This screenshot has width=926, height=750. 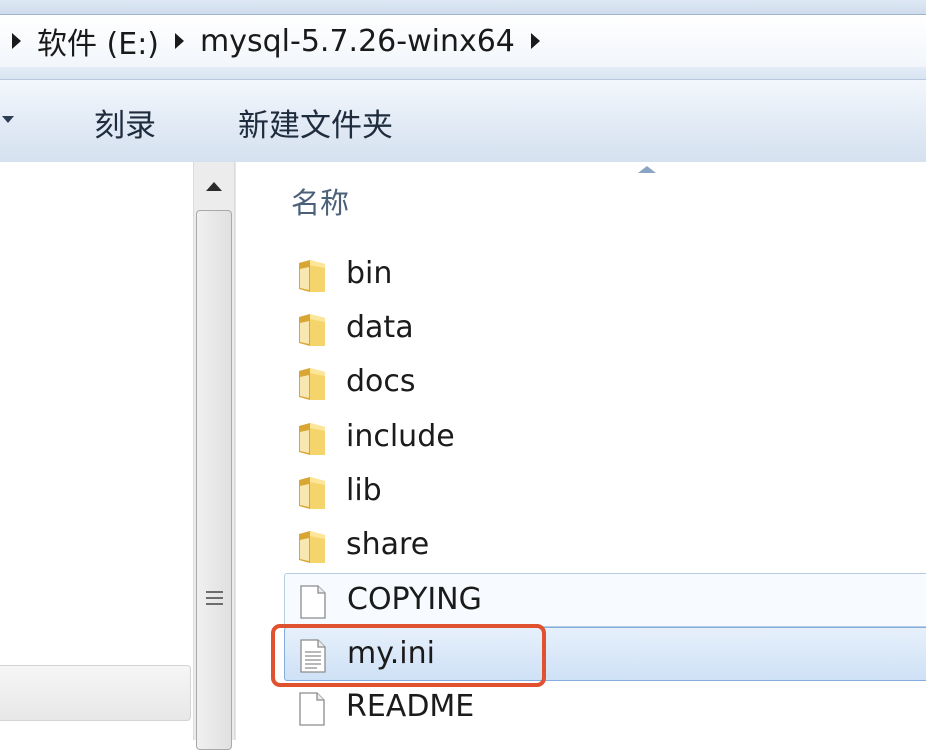 What do you see at coordinates (380, 327) in the screenshot?
I see `file-name: data` at bounding box center [380, 327].